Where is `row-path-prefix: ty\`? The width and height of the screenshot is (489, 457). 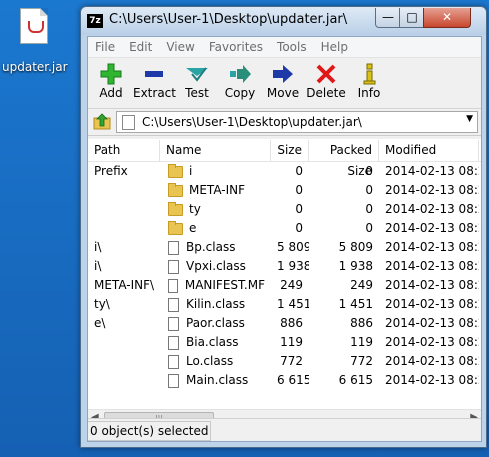 row-path-prefix: ty\ is located at coordinates (102, 304).